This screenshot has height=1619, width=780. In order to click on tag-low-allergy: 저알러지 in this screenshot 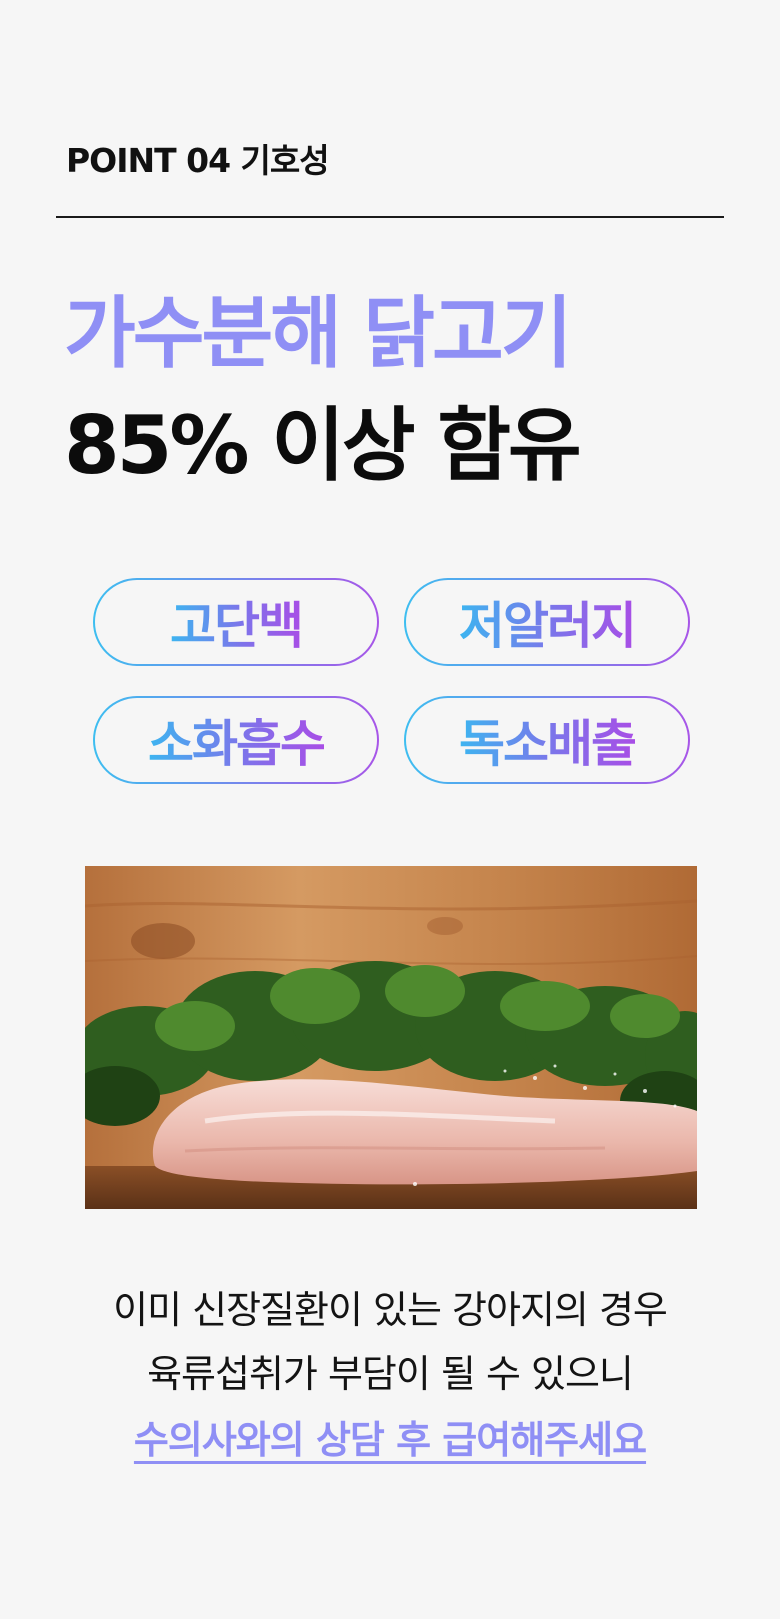, I will do `click(547, 622)`.